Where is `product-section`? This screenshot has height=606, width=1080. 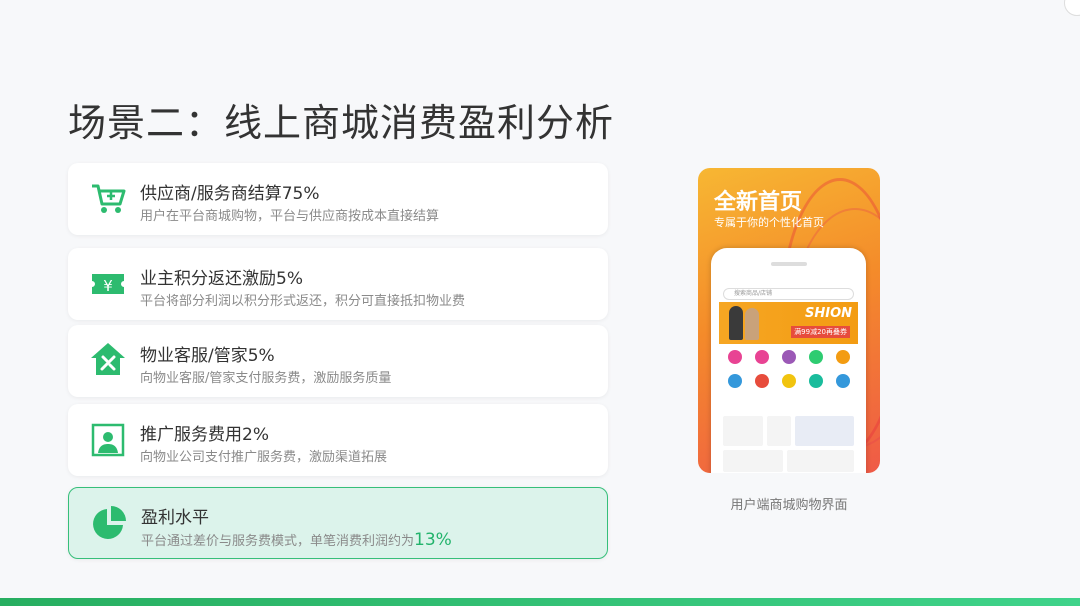
product-section is located at coordinates (788, 444).